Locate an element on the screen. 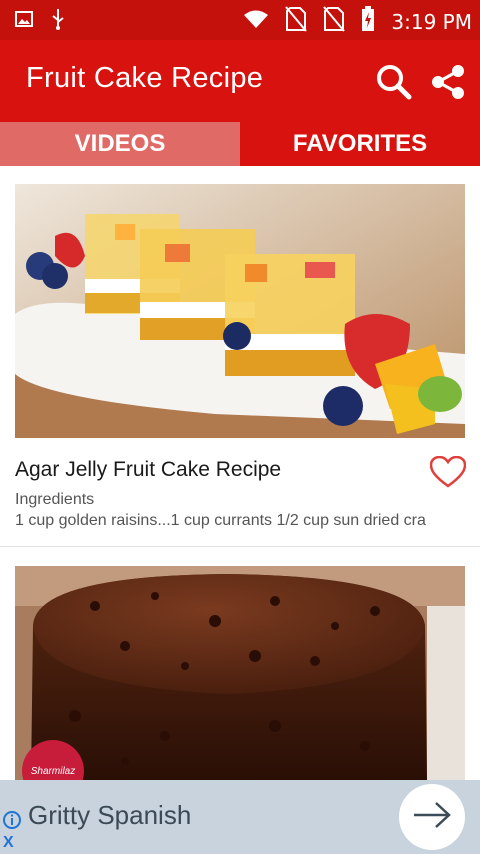 Image resolution: width=480 pixels, height=854 pixels. ad-cta-button is located at coordinates (432, 817).